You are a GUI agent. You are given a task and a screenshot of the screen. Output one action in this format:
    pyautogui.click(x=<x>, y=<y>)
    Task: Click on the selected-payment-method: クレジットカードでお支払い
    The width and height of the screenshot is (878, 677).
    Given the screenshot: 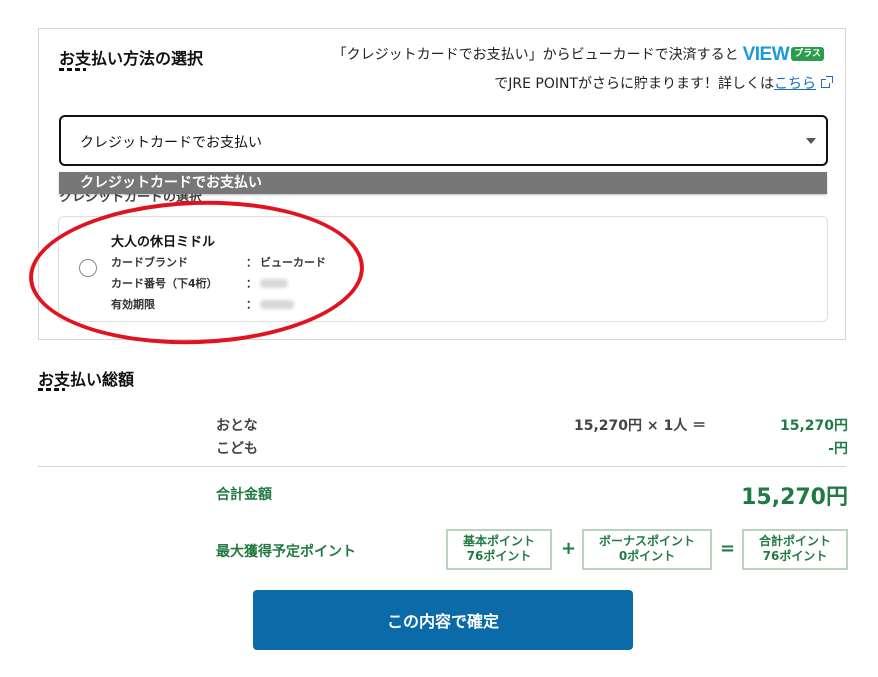 What is the action you would take?
    pyautogui.click(x=171, y=143)
    